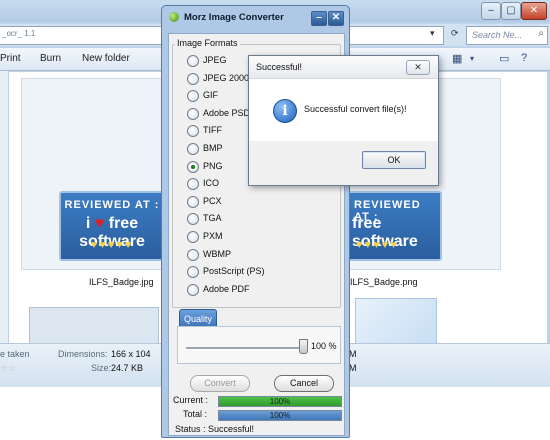 This screenshot has height=440, width=550. What do you see at coordinates (99, 223) in the screenshot?
I see `heart-icon: ♥` at bounding box center [99, 223].